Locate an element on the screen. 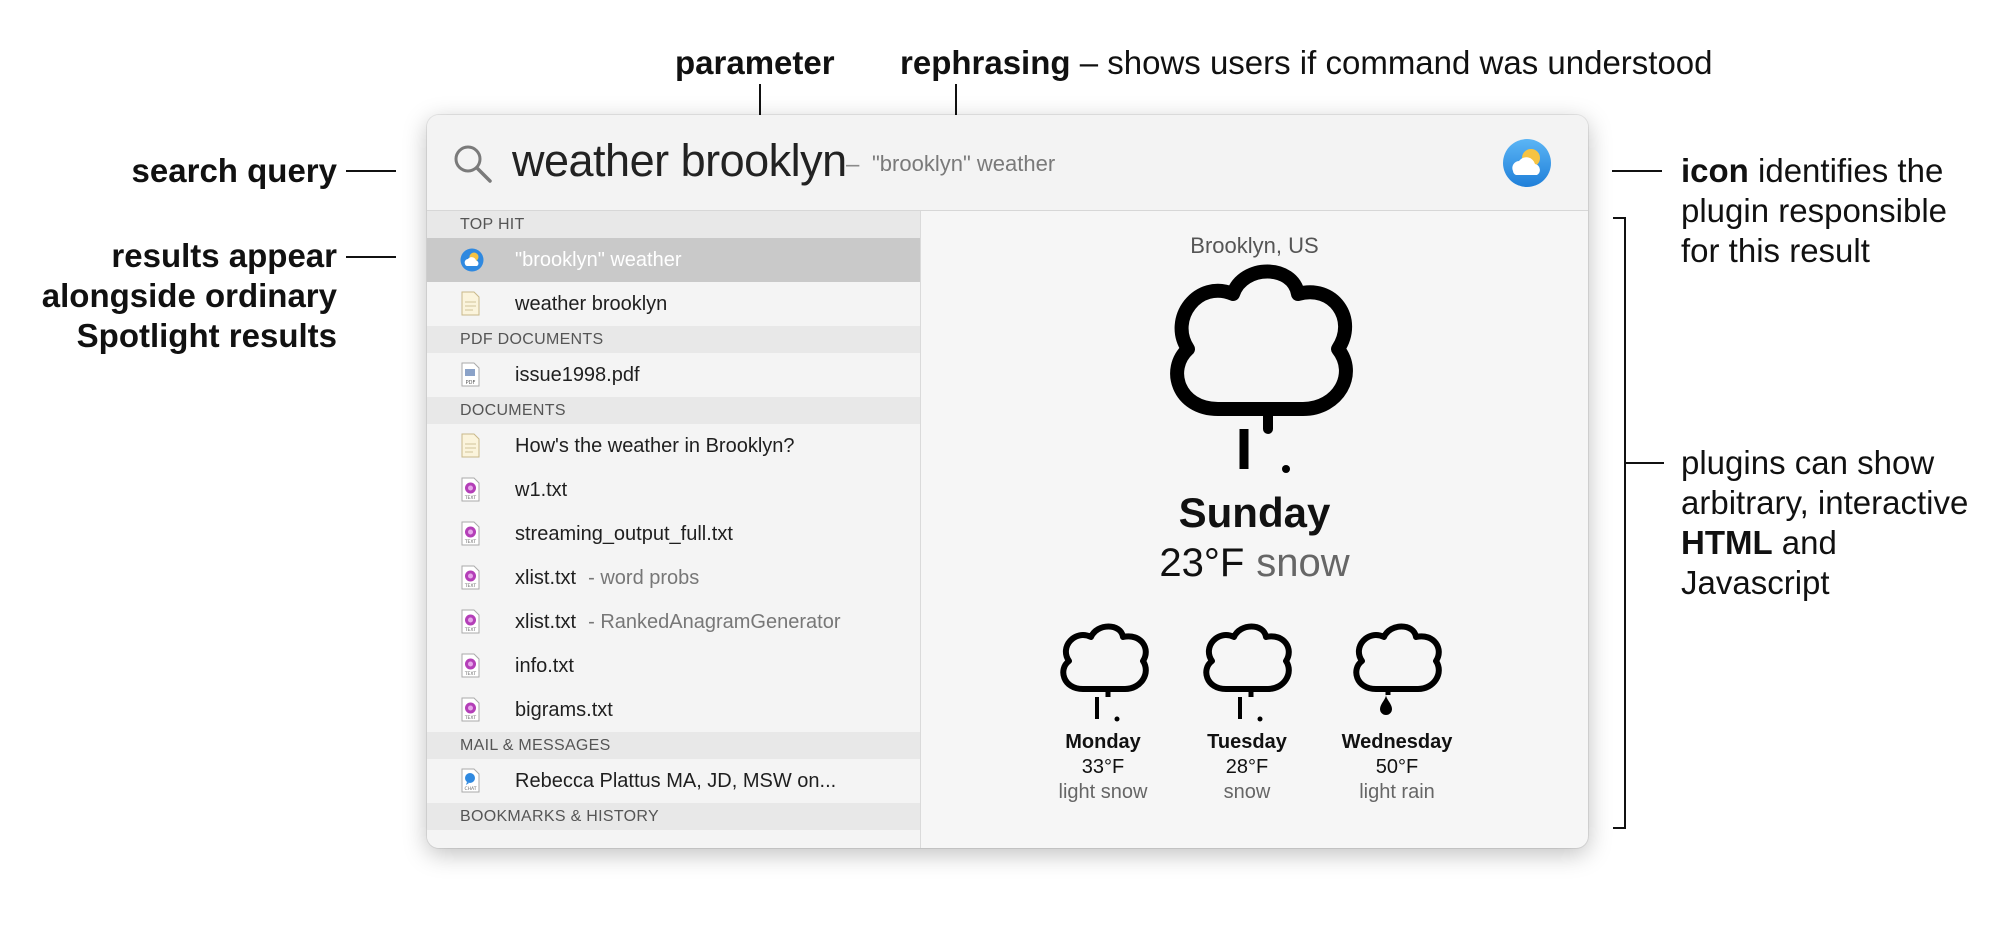 This screenshot has height=925, width=2000. forecast-day-name: Wednesday is located at coordinates (1397, 742).